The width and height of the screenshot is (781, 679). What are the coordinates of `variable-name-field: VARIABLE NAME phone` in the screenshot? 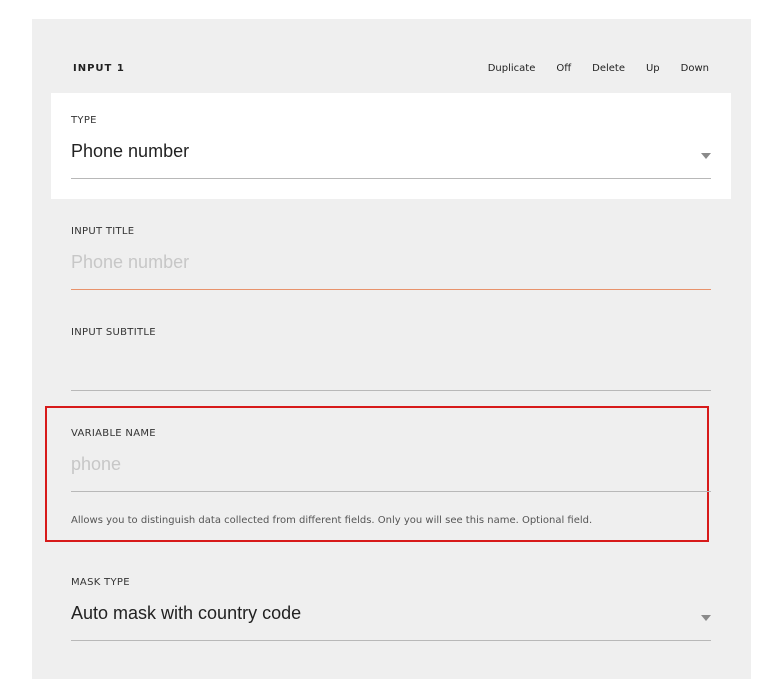 It's located at (391, 451).